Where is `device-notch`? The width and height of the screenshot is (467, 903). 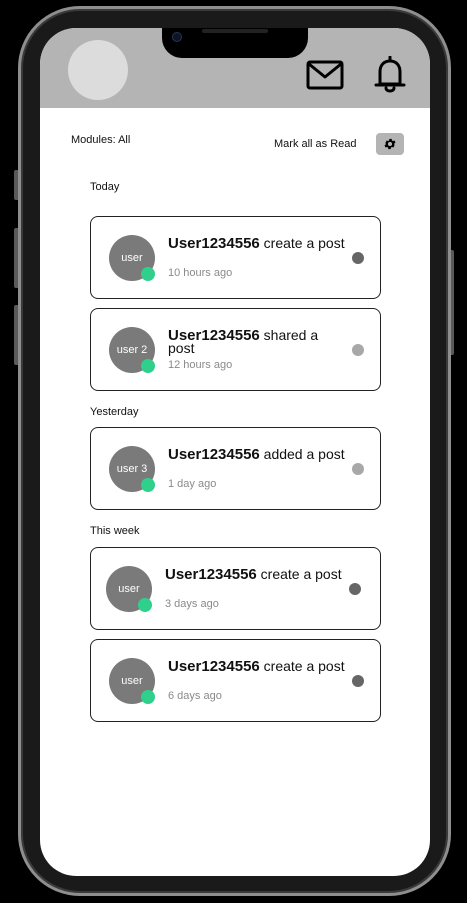
device-notch is located at coordinates (235, 43).